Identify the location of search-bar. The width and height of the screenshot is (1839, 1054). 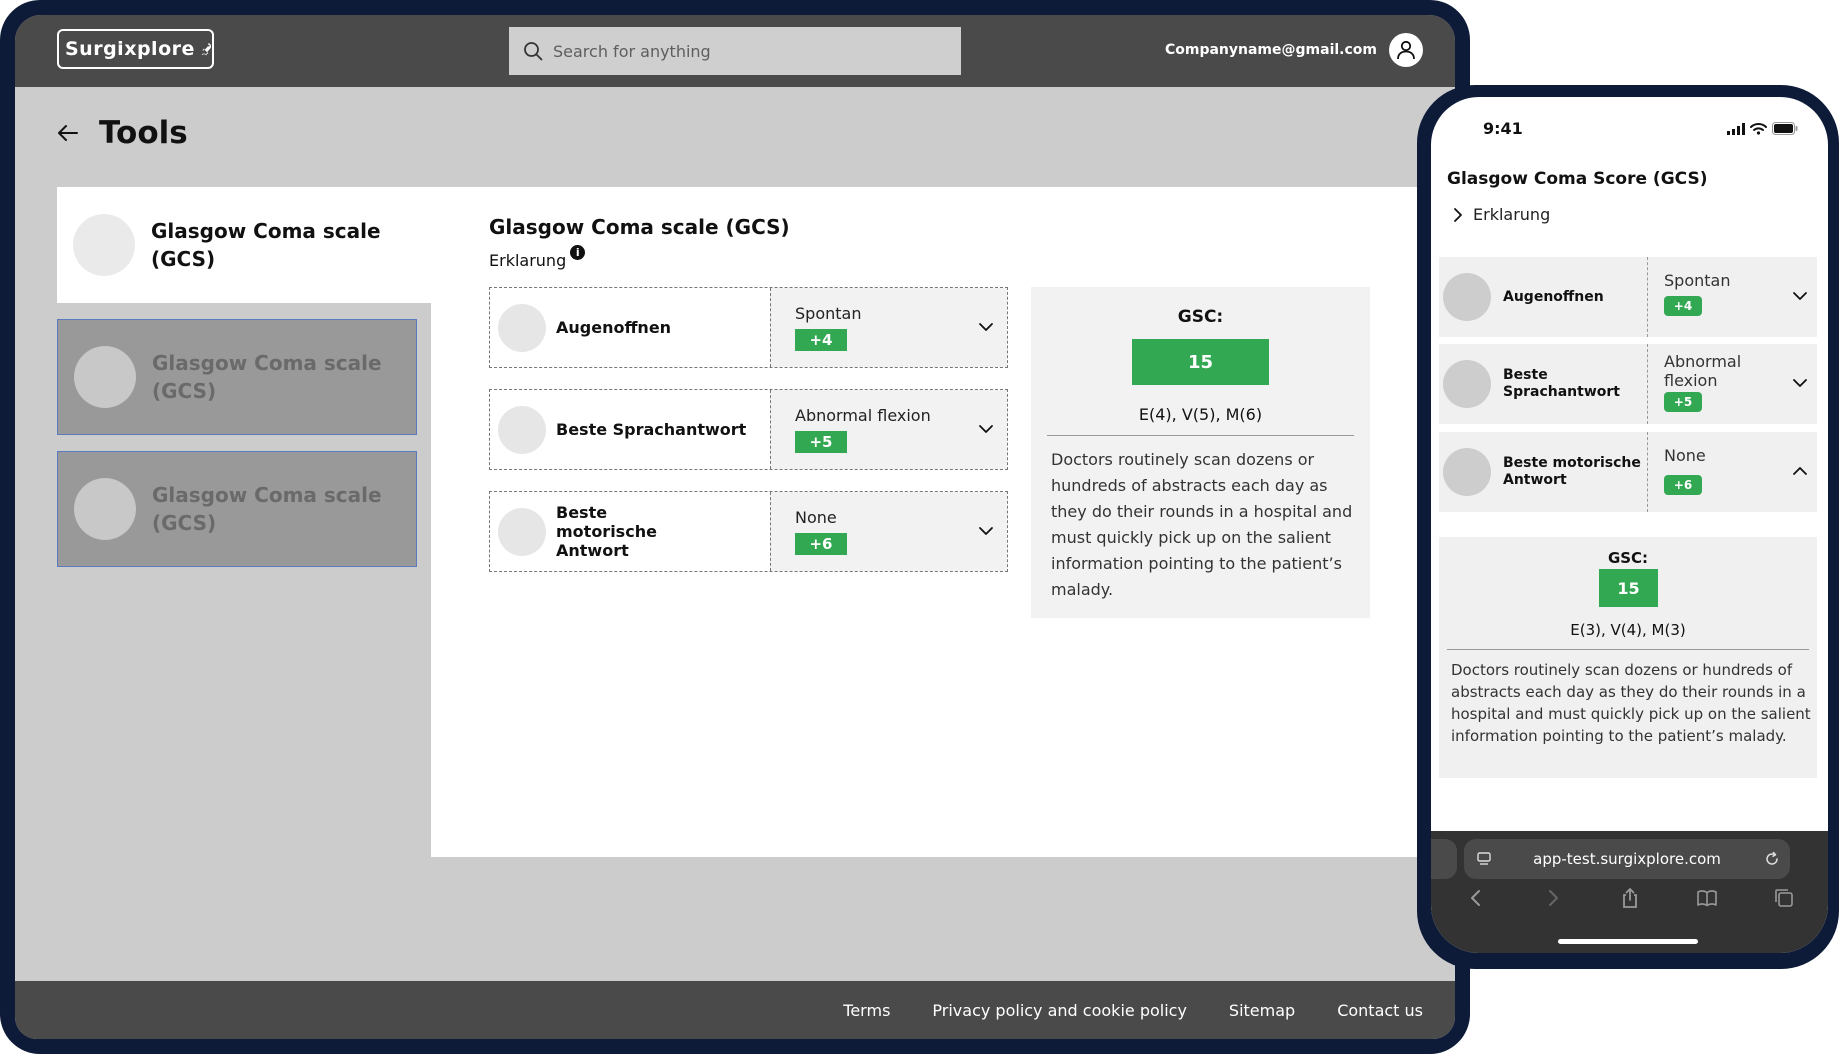
(735, 51).